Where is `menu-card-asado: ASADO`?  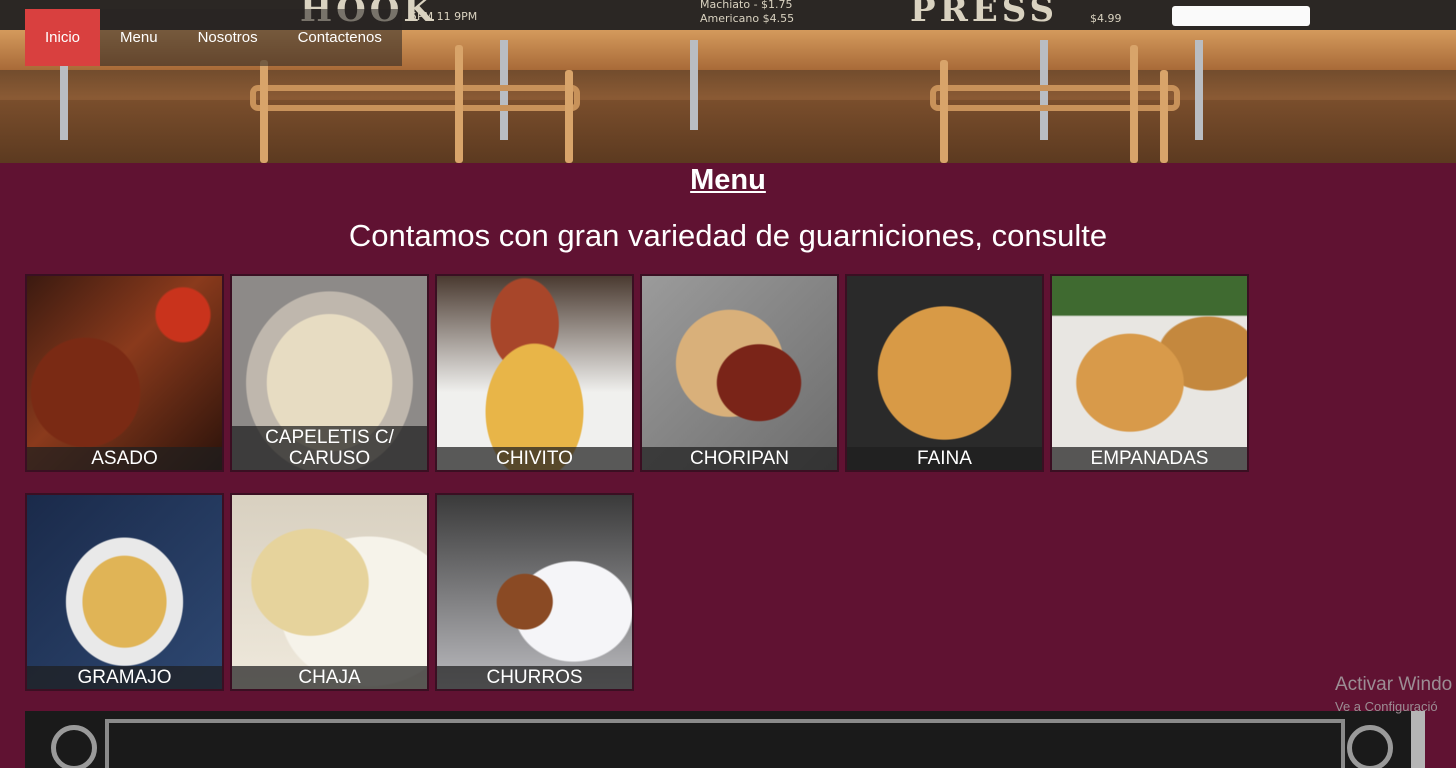
menu-card-asado: ASADO is located at coordinates (124, 373).